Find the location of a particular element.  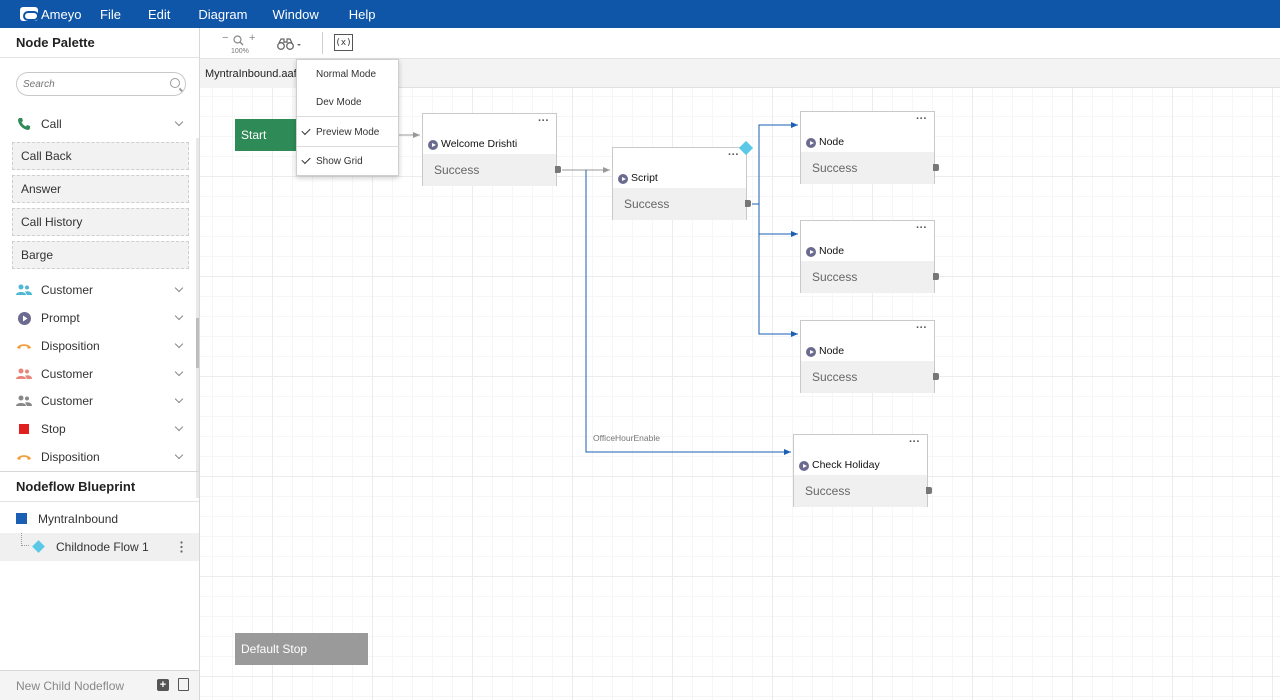

flow-node-node-1: ··· Node Success is located at coordinates (869, 147).